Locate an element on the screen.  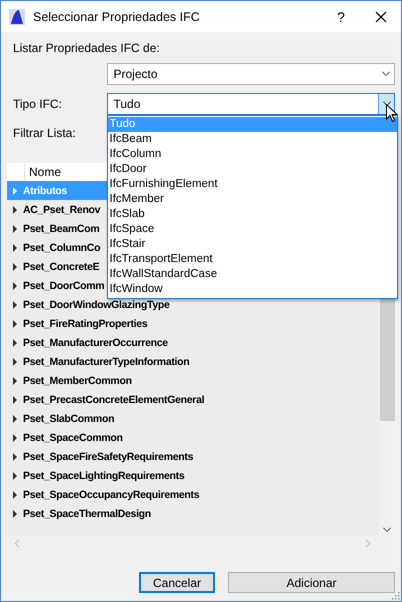
tree-item: Pset_PrecastConcreteElementGeneral is located at coordinates (113, 400).